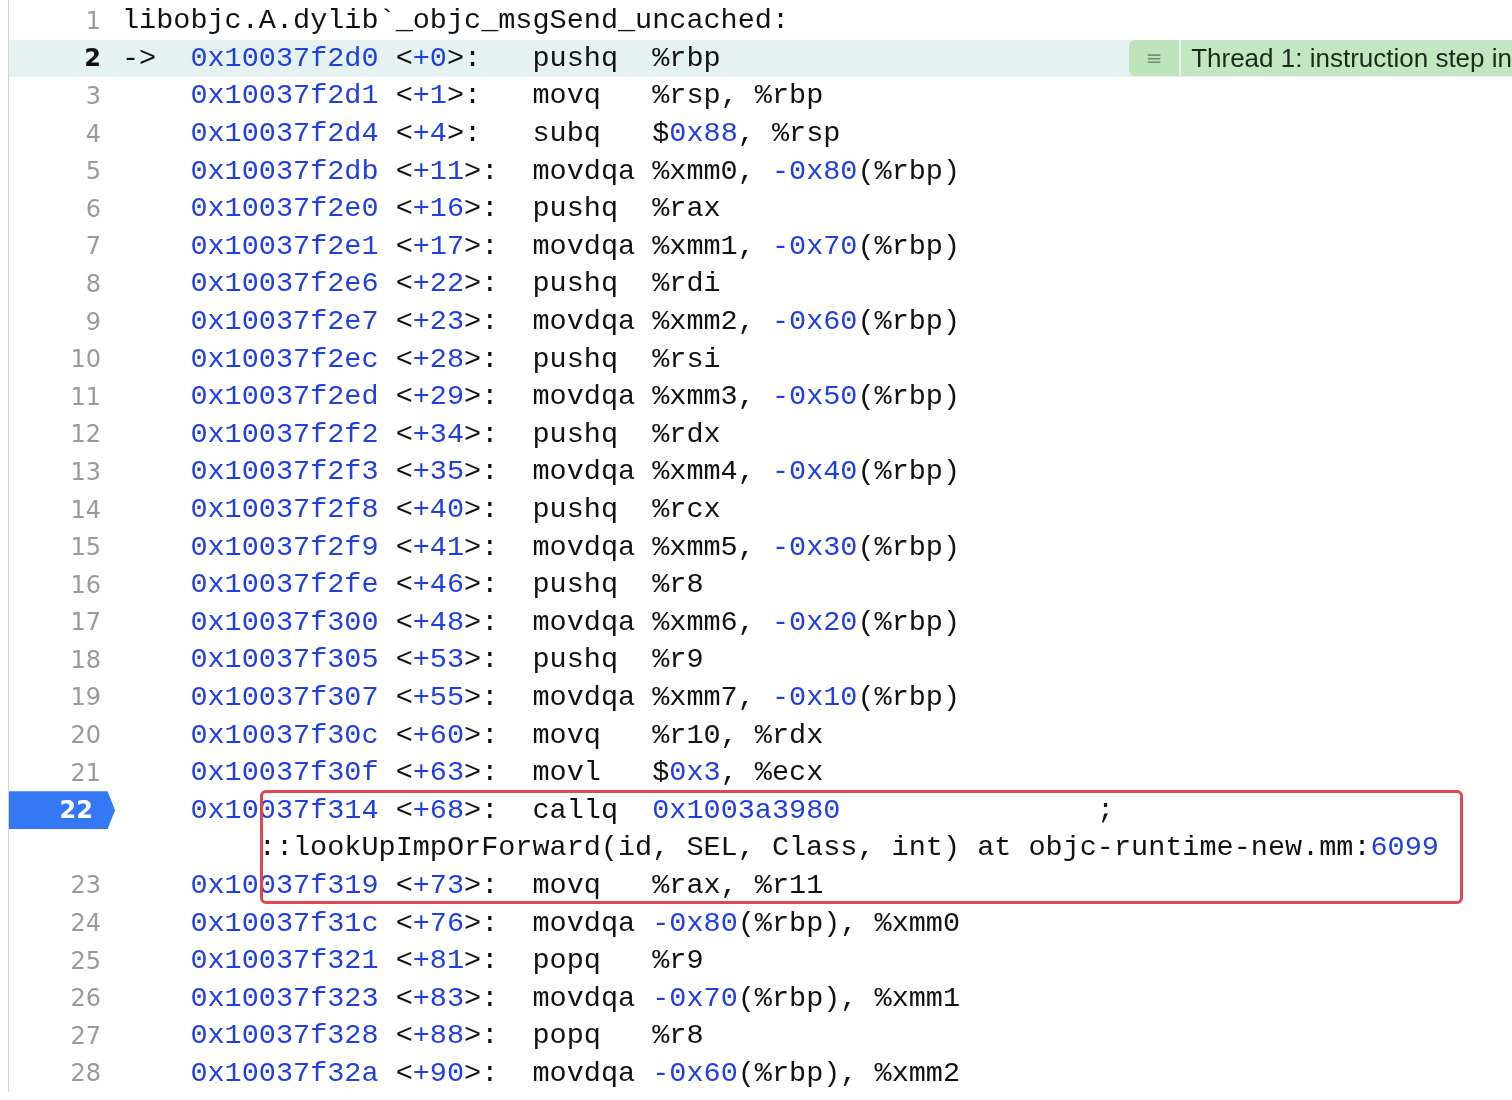 Image resolution: width=1512 pixels, height=1100 pixels. I want to click on line-number: 1, so click(93, 20).